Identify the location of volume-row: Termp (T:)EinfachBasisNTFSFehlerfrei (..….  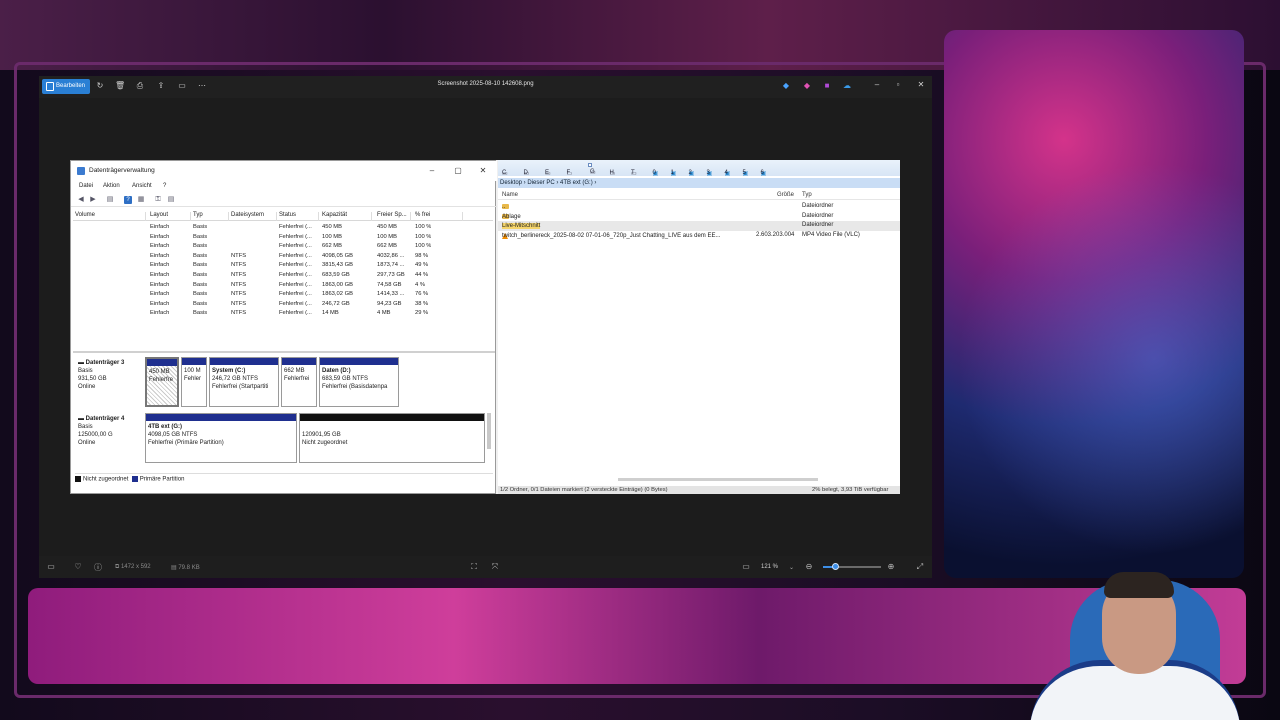
(283, 314).